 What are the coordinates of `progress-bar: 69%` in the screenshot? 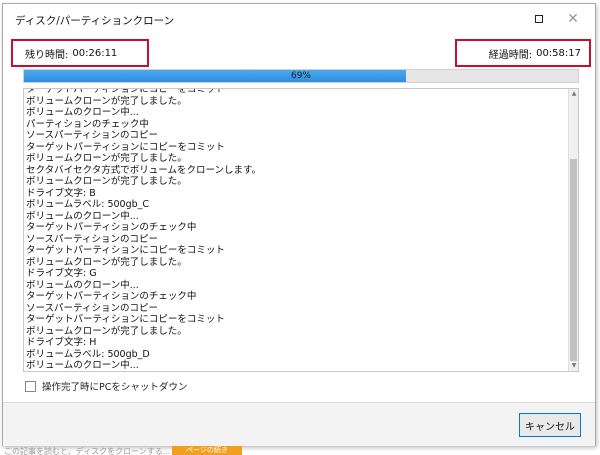 It's located at (301, 76).